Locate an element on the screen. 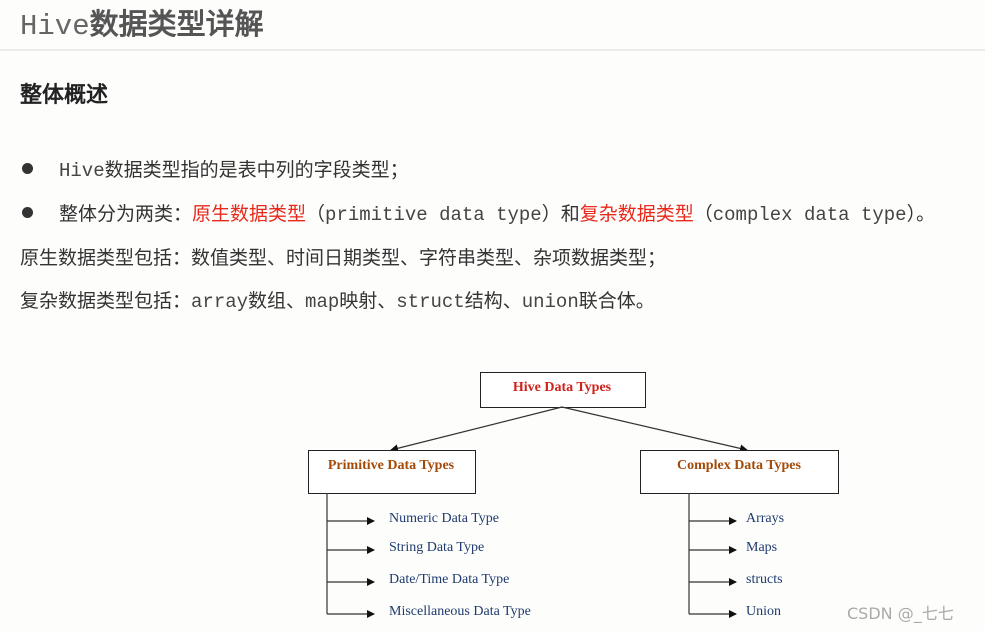  complex-leaves: Arrays Maps structs Union is located at coordinates (736, 565).